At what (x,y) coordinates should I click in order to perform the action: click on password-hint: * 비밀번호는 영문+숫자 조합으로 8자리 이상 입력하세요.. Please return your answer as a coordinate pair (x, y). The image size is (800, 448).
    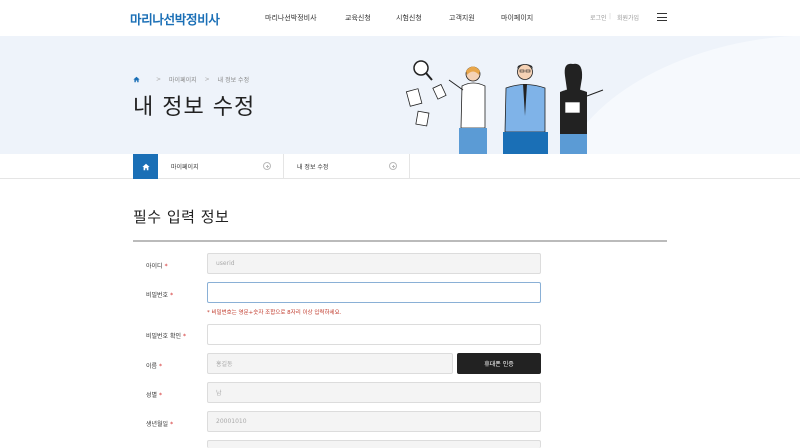
    Looking at the image, I should click on (274, 313).